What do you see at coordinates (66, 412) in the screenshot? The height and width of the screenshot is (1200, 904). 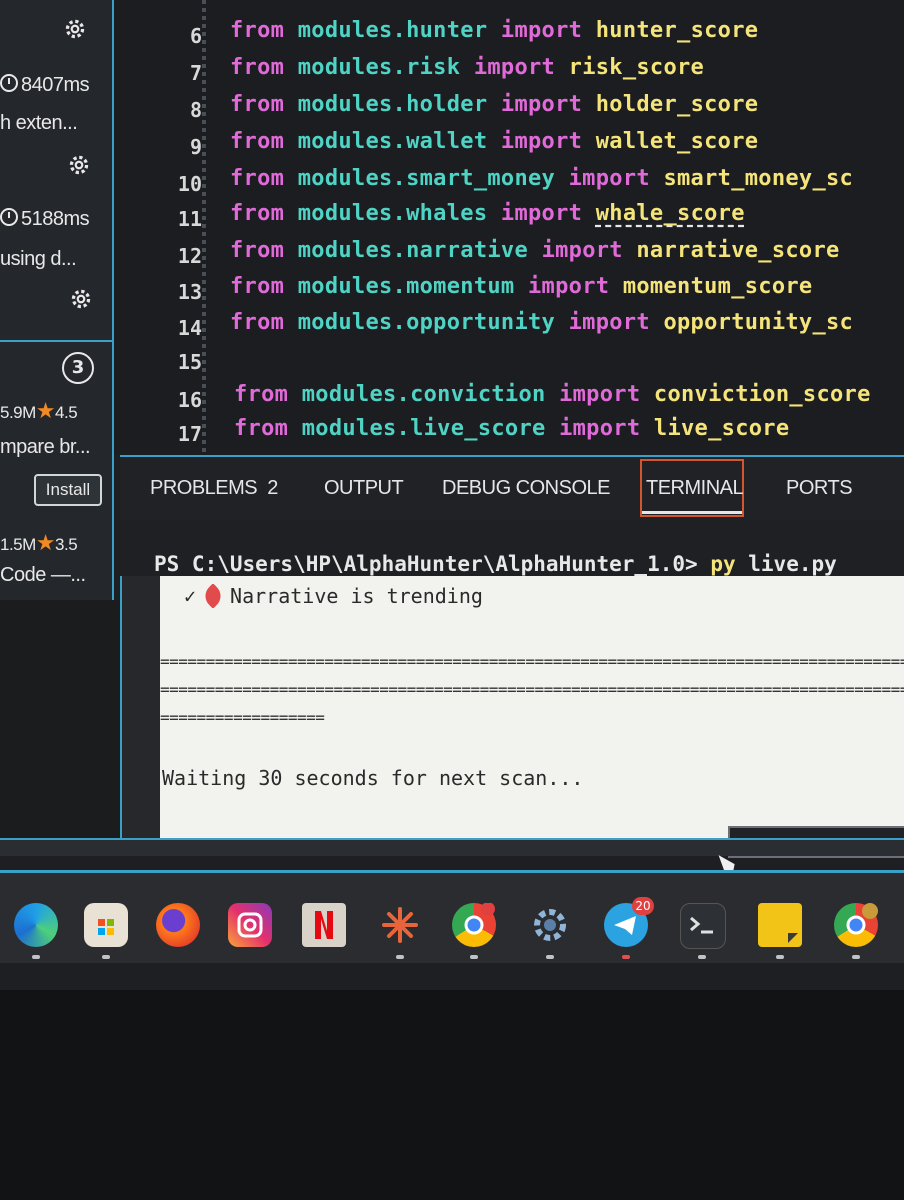 I see `rating: 4.5` at bounding box center [66, 412].